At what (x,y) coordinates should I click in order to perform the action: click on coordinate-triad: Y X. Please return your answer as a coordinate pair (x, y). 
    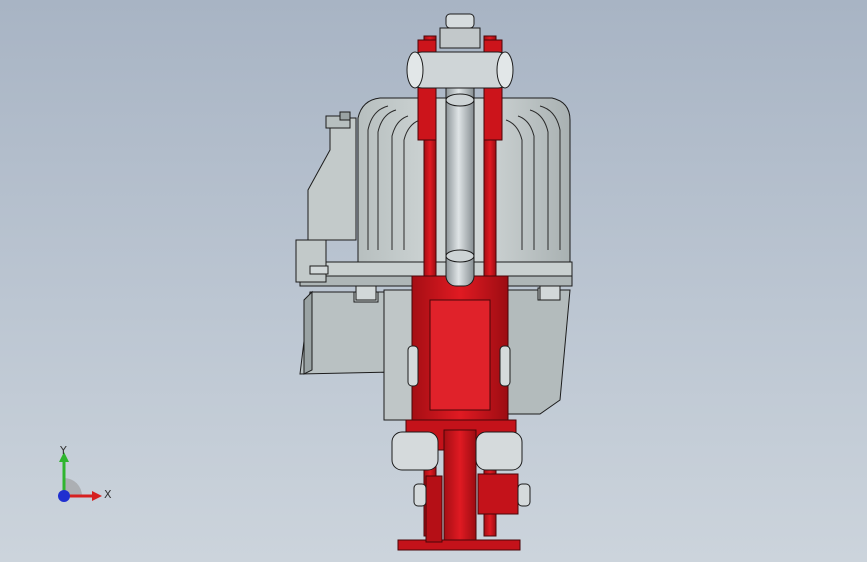
    Looking at the image, I should click on (85, 473).